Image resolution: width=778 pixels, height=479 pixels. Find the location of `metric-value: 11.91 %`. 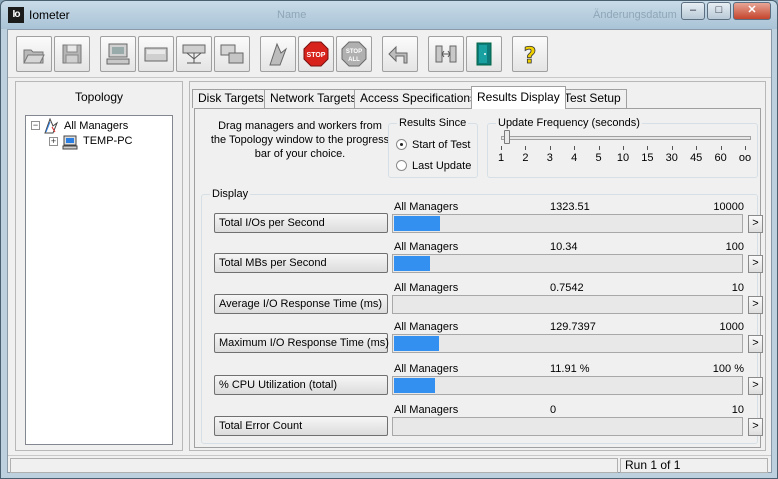

metric-value: 11.91 % is located at coordinates (570, 369).